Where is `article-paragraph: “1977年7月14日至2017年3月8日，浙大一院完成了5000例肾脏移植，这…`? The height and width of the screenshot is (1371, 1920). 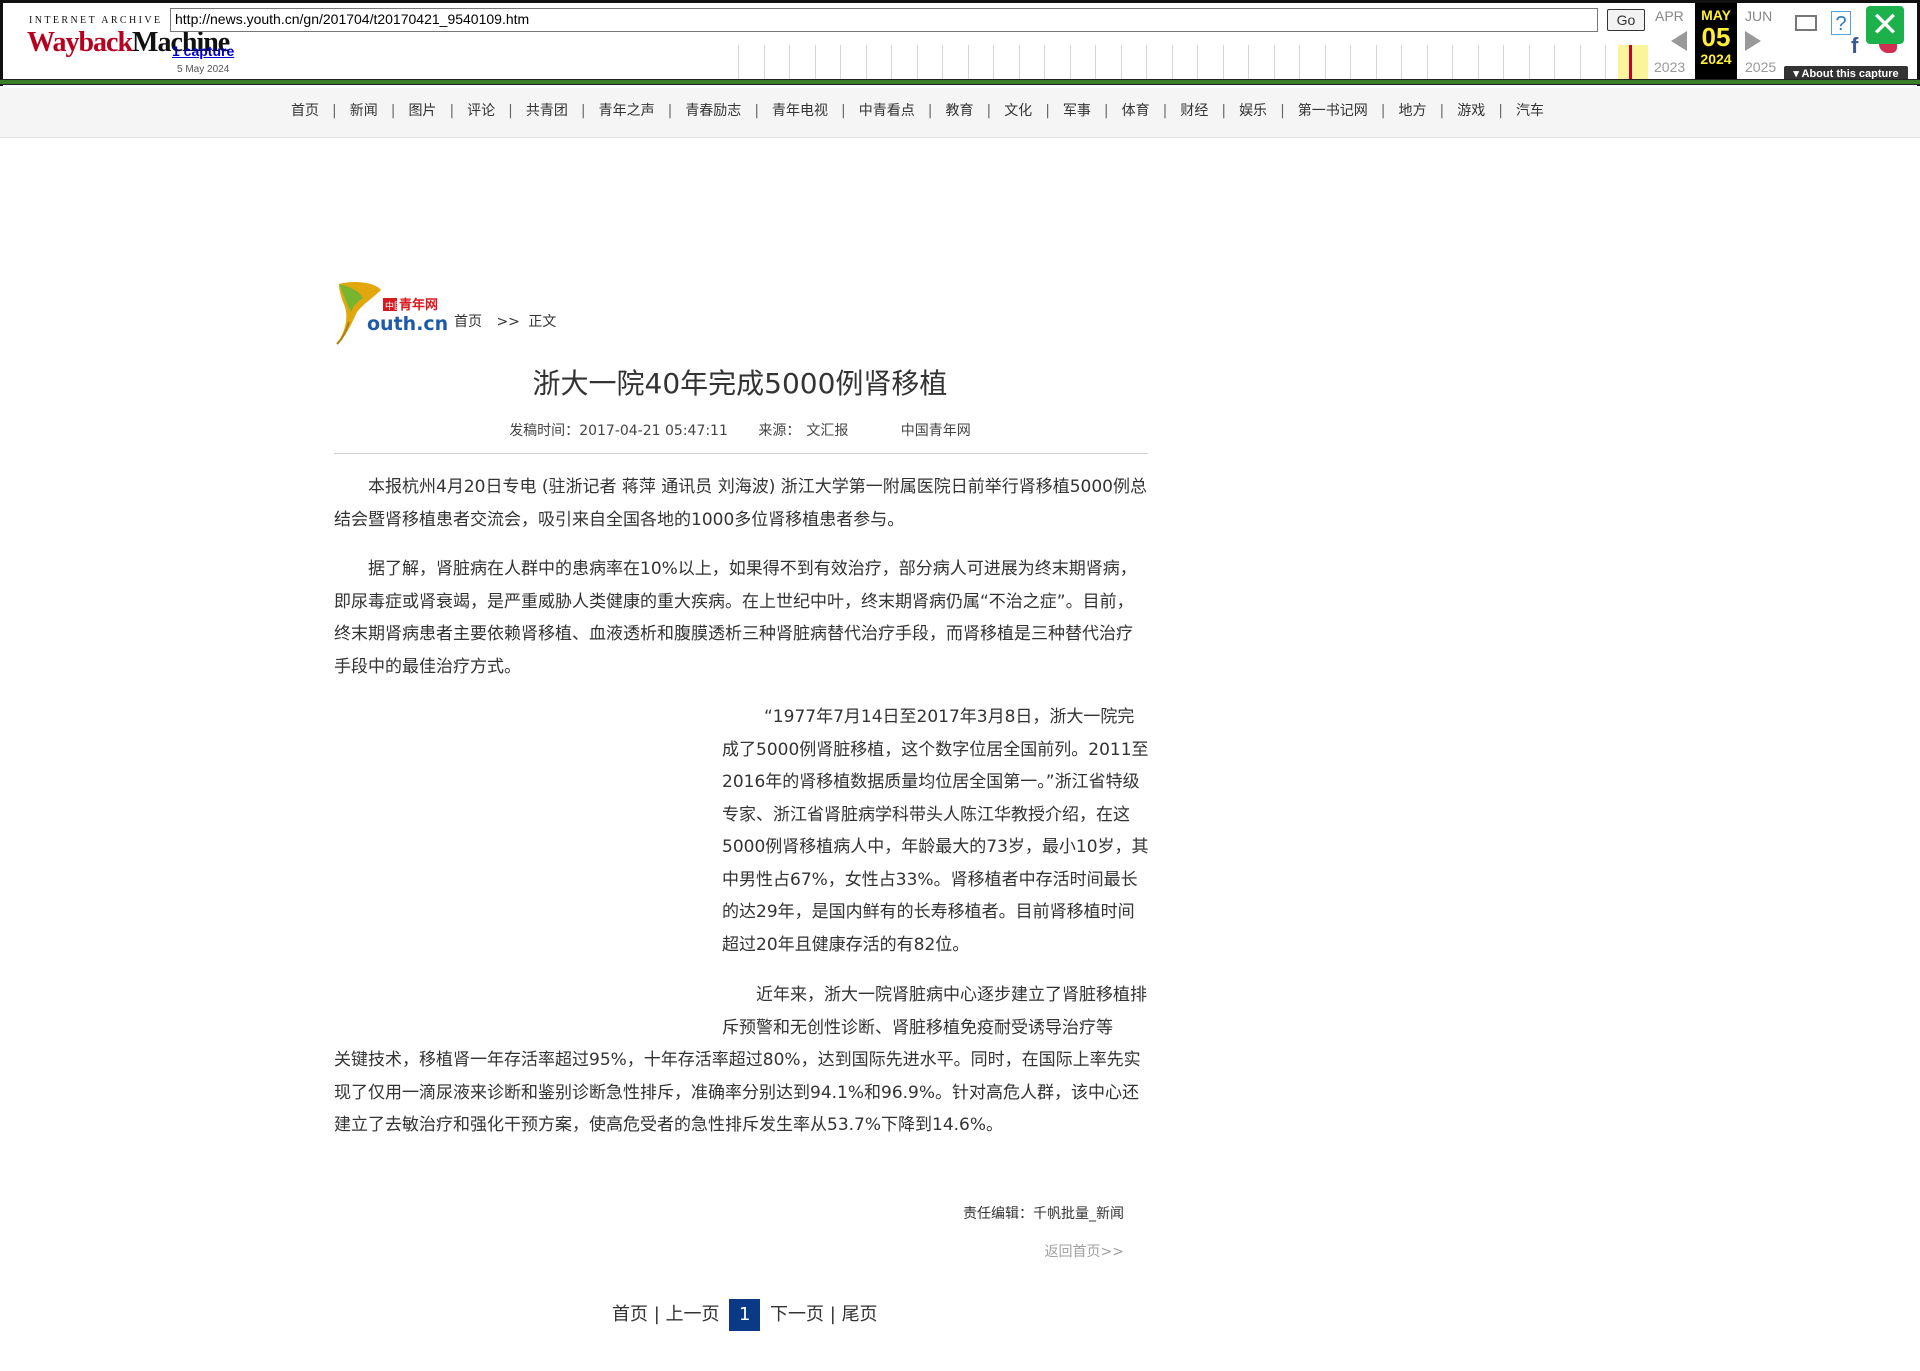
article-paragraph: “1977年7月14日至2017年3月8日，浙大一院完成了5000例肾脏移植，这… is located at coordinates (936, 831).